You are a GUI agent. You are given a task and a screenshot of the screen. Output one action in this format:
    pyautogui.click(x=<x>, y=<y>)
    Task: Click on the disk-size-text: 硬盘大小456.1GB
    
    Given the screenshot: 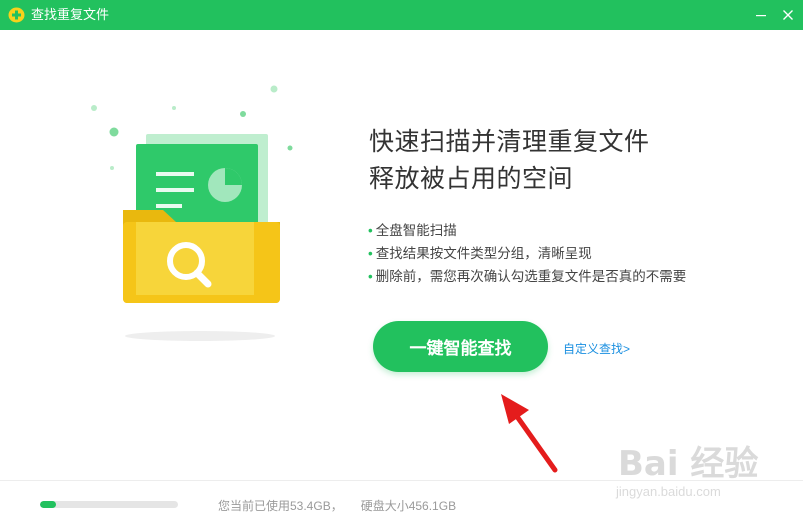 What is the action you would take?
    pyautogui.click(x=408, y=506)
    